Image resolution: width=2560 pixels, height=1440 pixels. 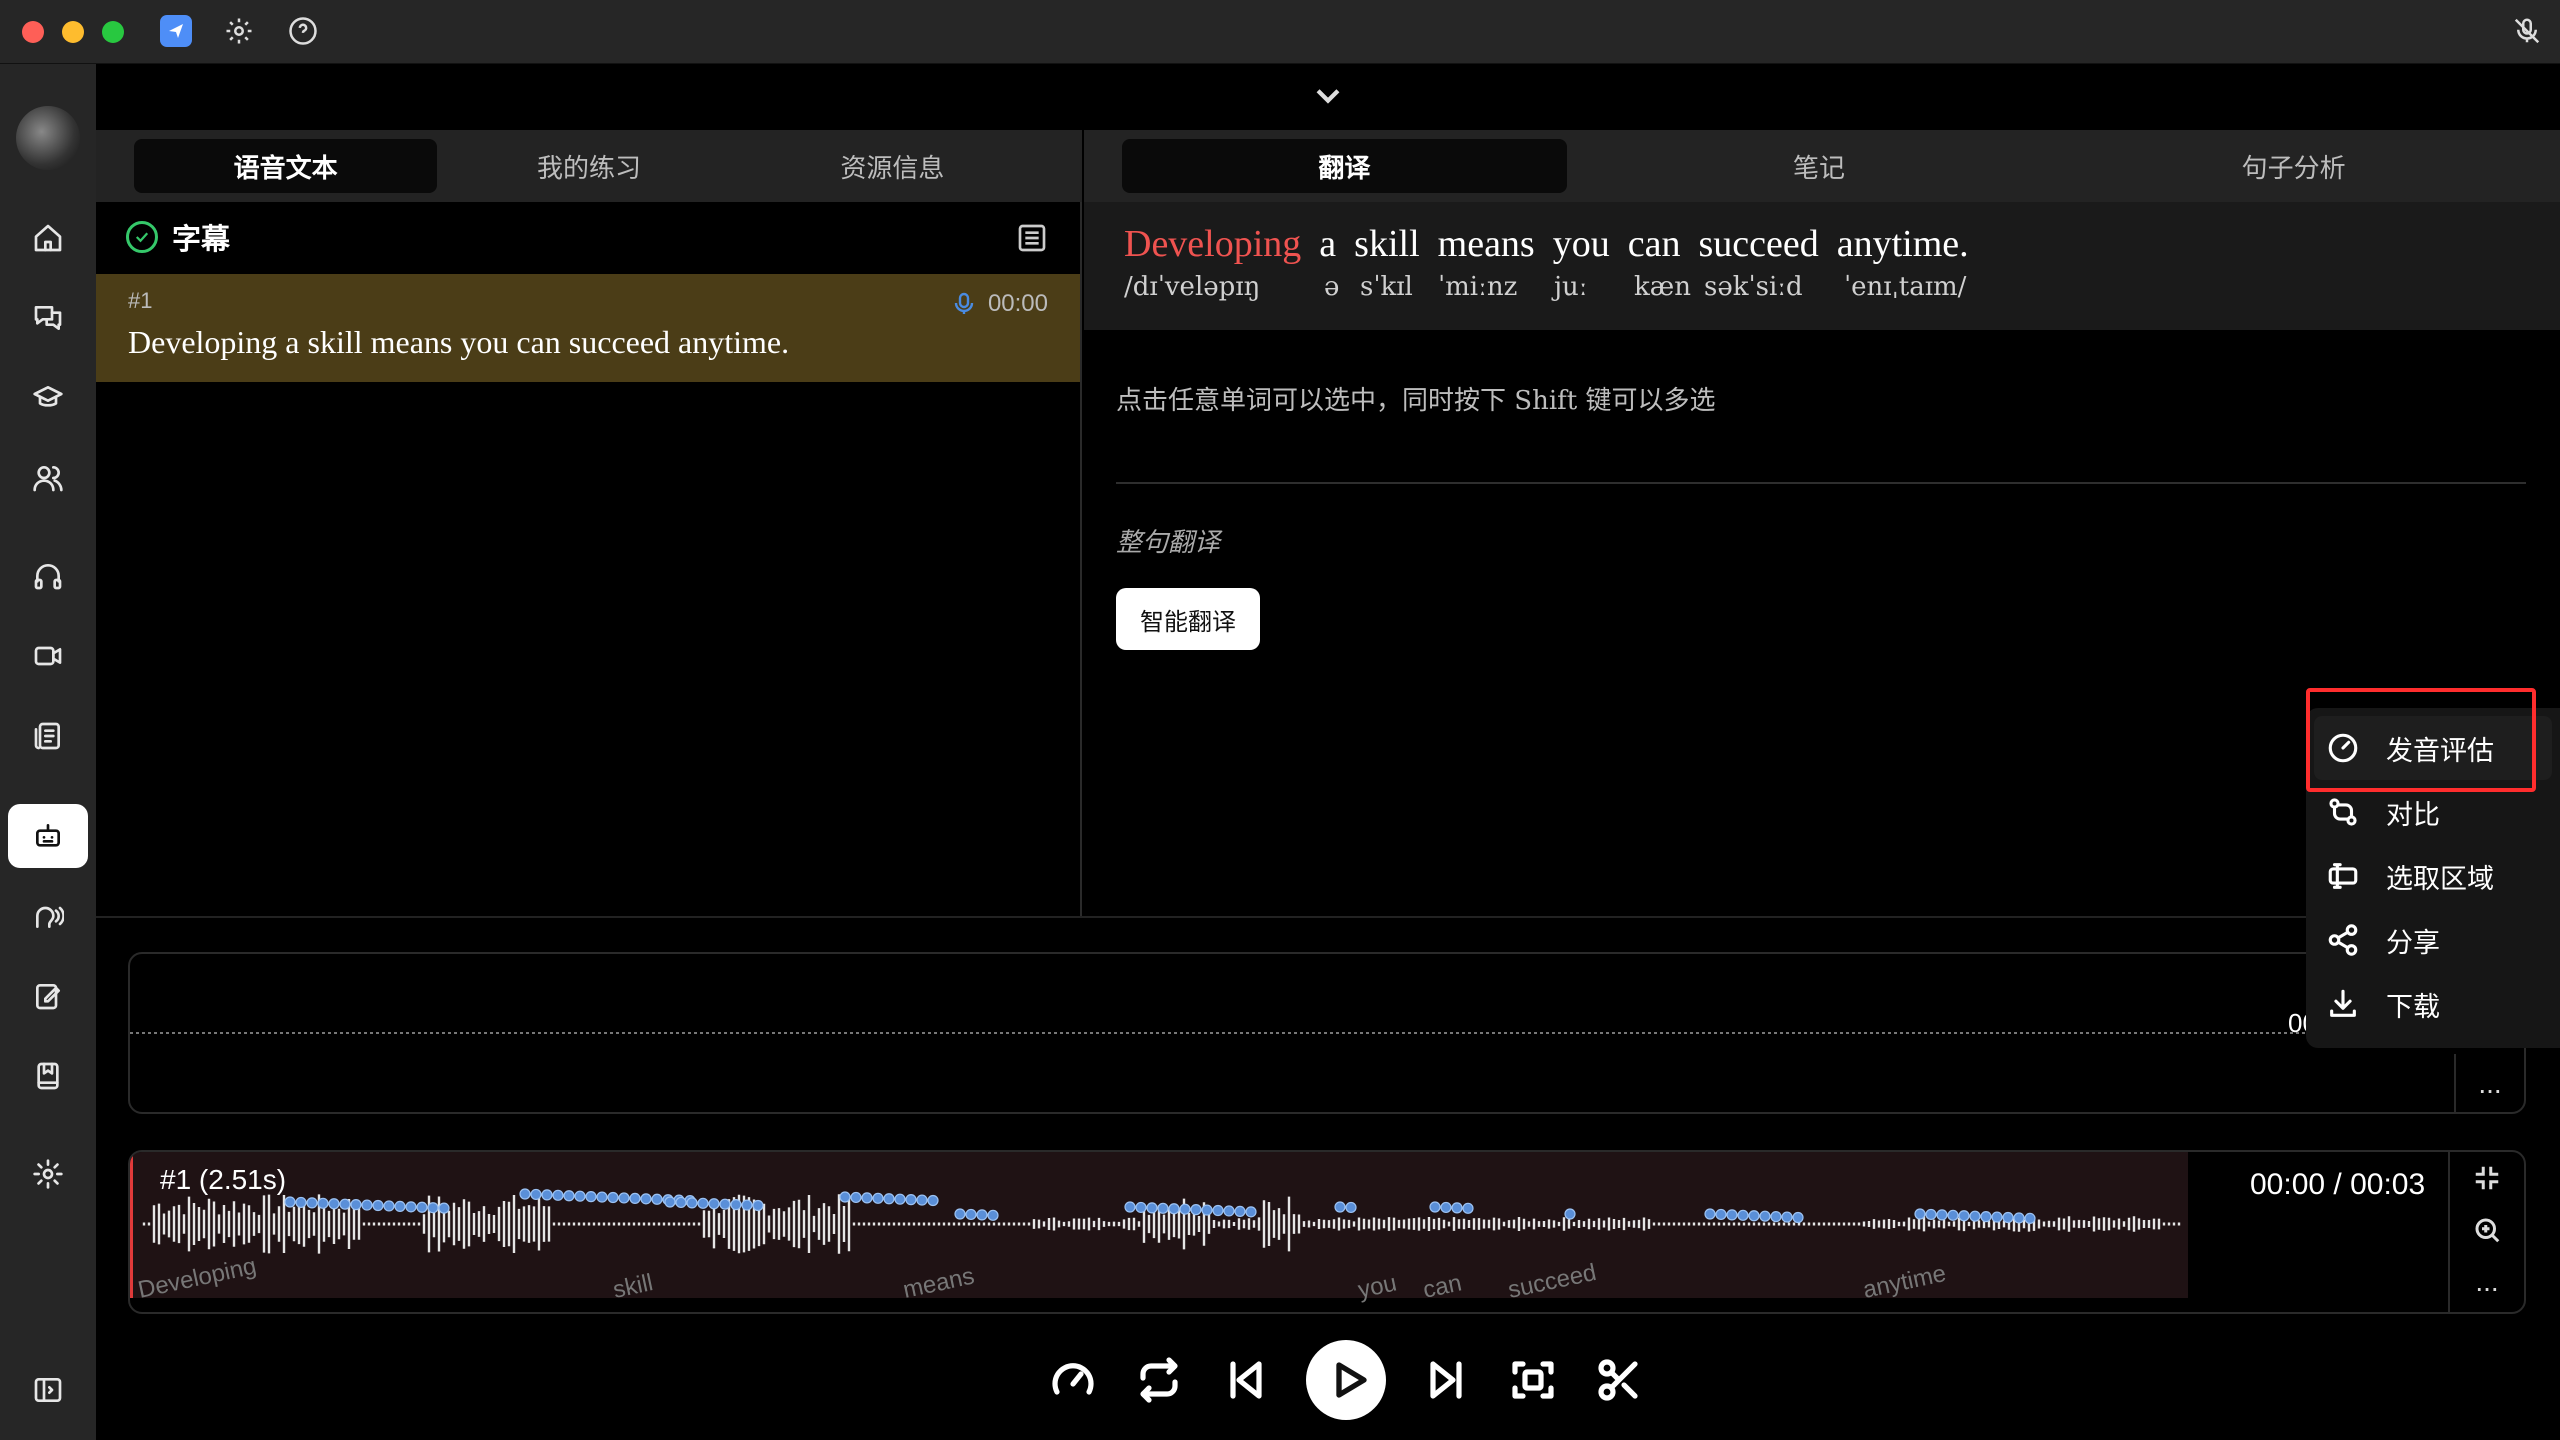 I want to click on headphones-icon, so click(x=48, y=576).